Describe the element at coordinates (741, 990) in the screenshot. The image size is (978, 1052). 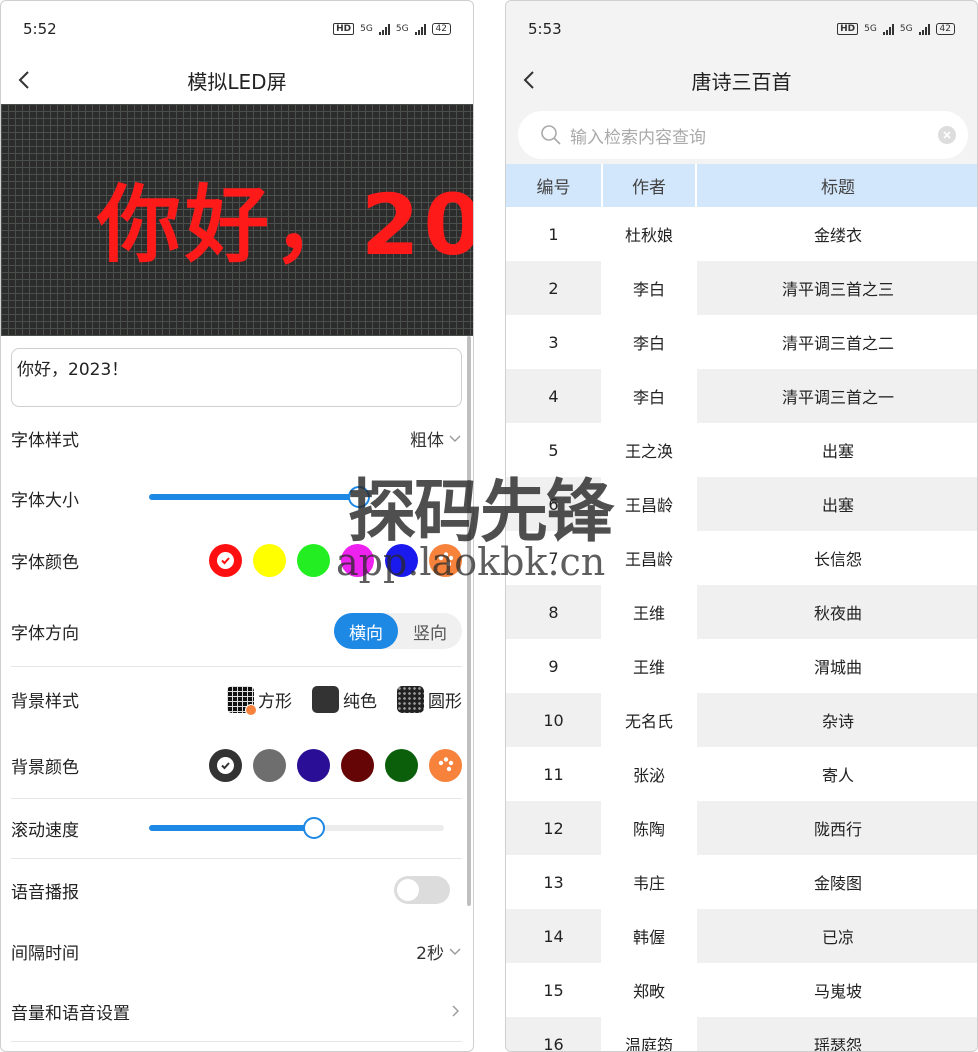
I see `table-row: 15 郑畋 马嵬坡` at that location.